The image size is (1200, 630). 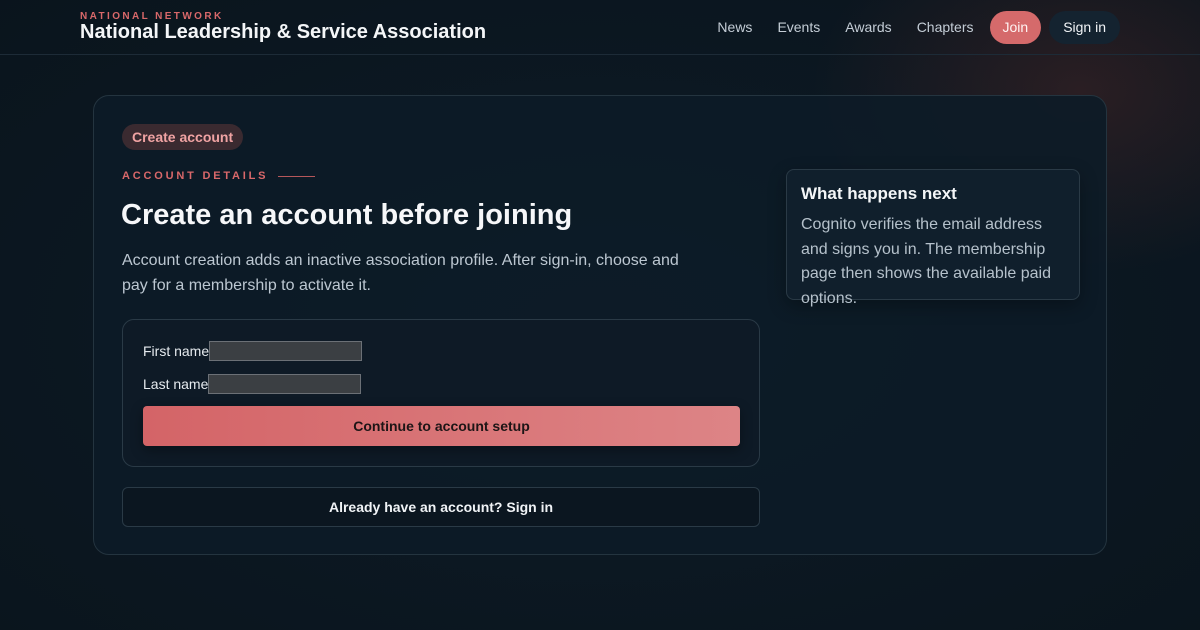 I want to click on eyebrow-text: ACCOUNT DETAILS, so click(x=195, y=176).